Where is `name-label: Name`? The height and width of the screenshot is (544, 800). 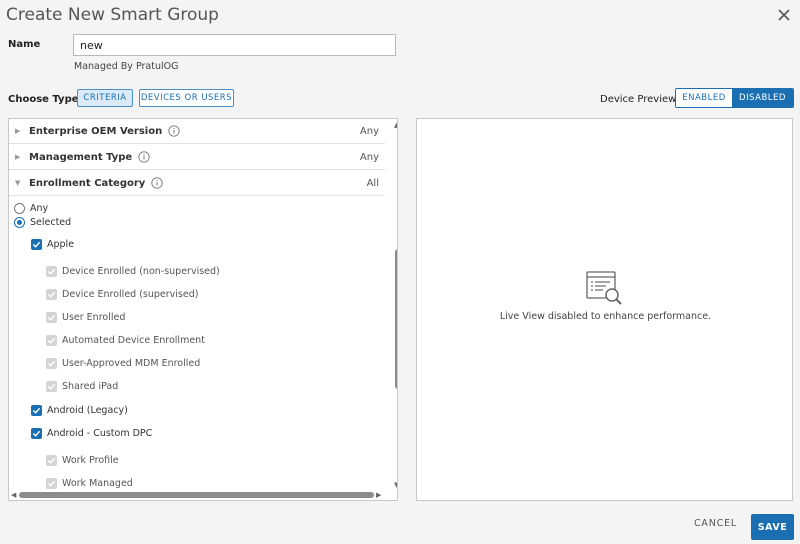 name-label: Name is located at coordinates (24, 44).